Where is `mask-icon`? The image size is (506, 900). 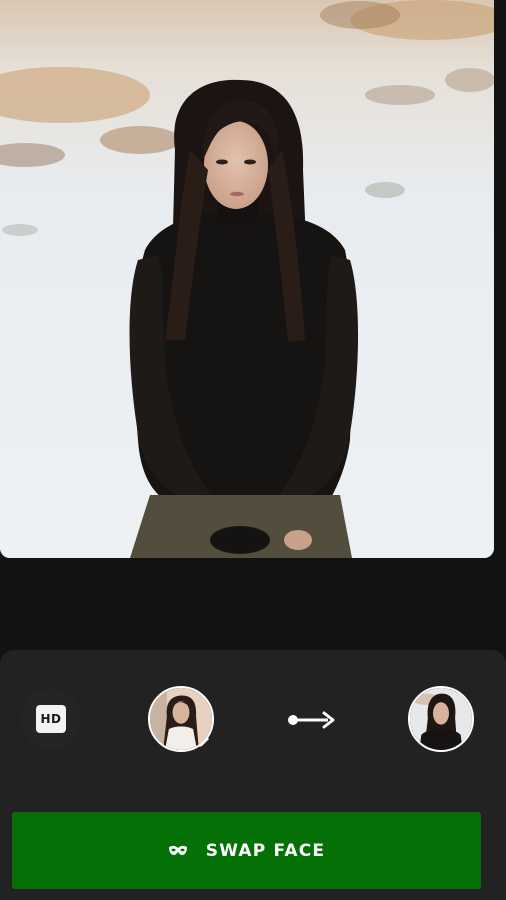
mask-icon is located at coordinates (177, 850).